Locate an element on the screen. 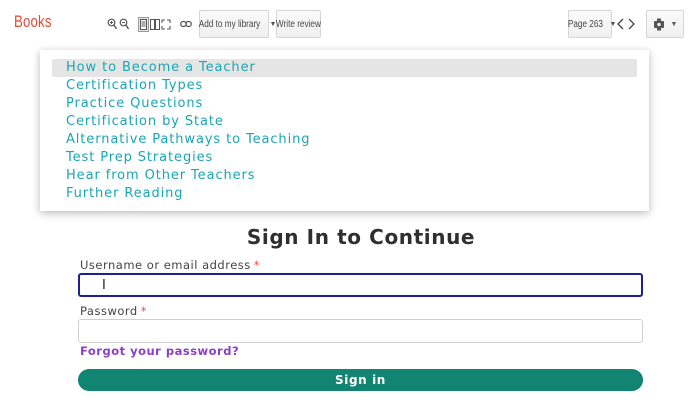  forgot-password-link: Forgot your password? is located at coordinates (159, 351).